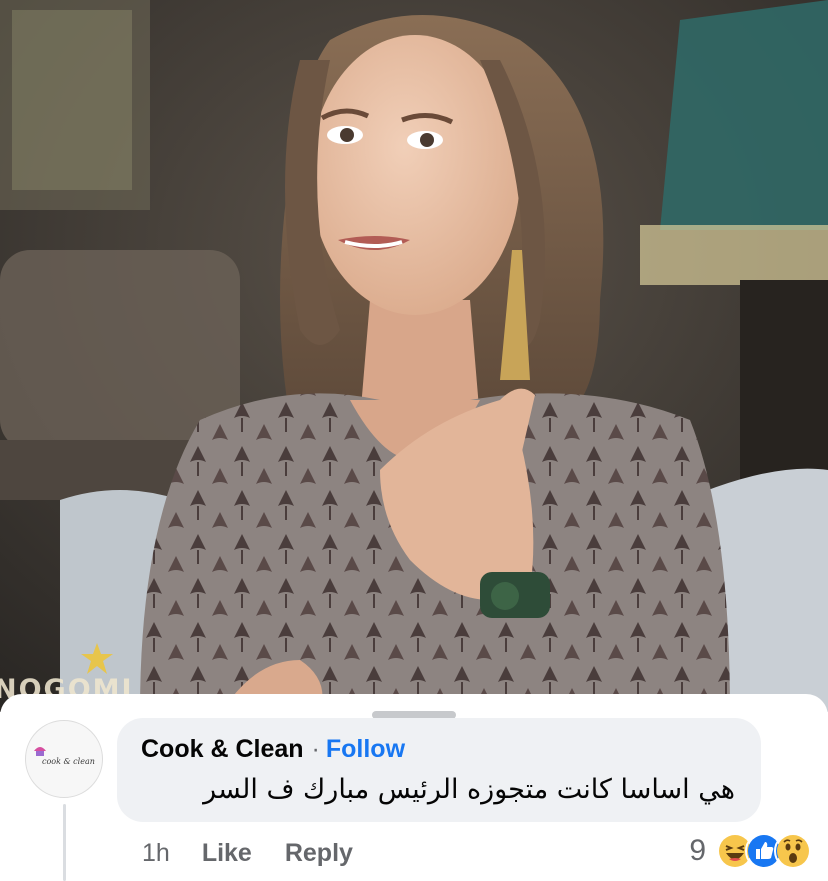 The width and height of the screenshot is (828, 881). I want to click on reply-button: Reply, so click(319, 853).